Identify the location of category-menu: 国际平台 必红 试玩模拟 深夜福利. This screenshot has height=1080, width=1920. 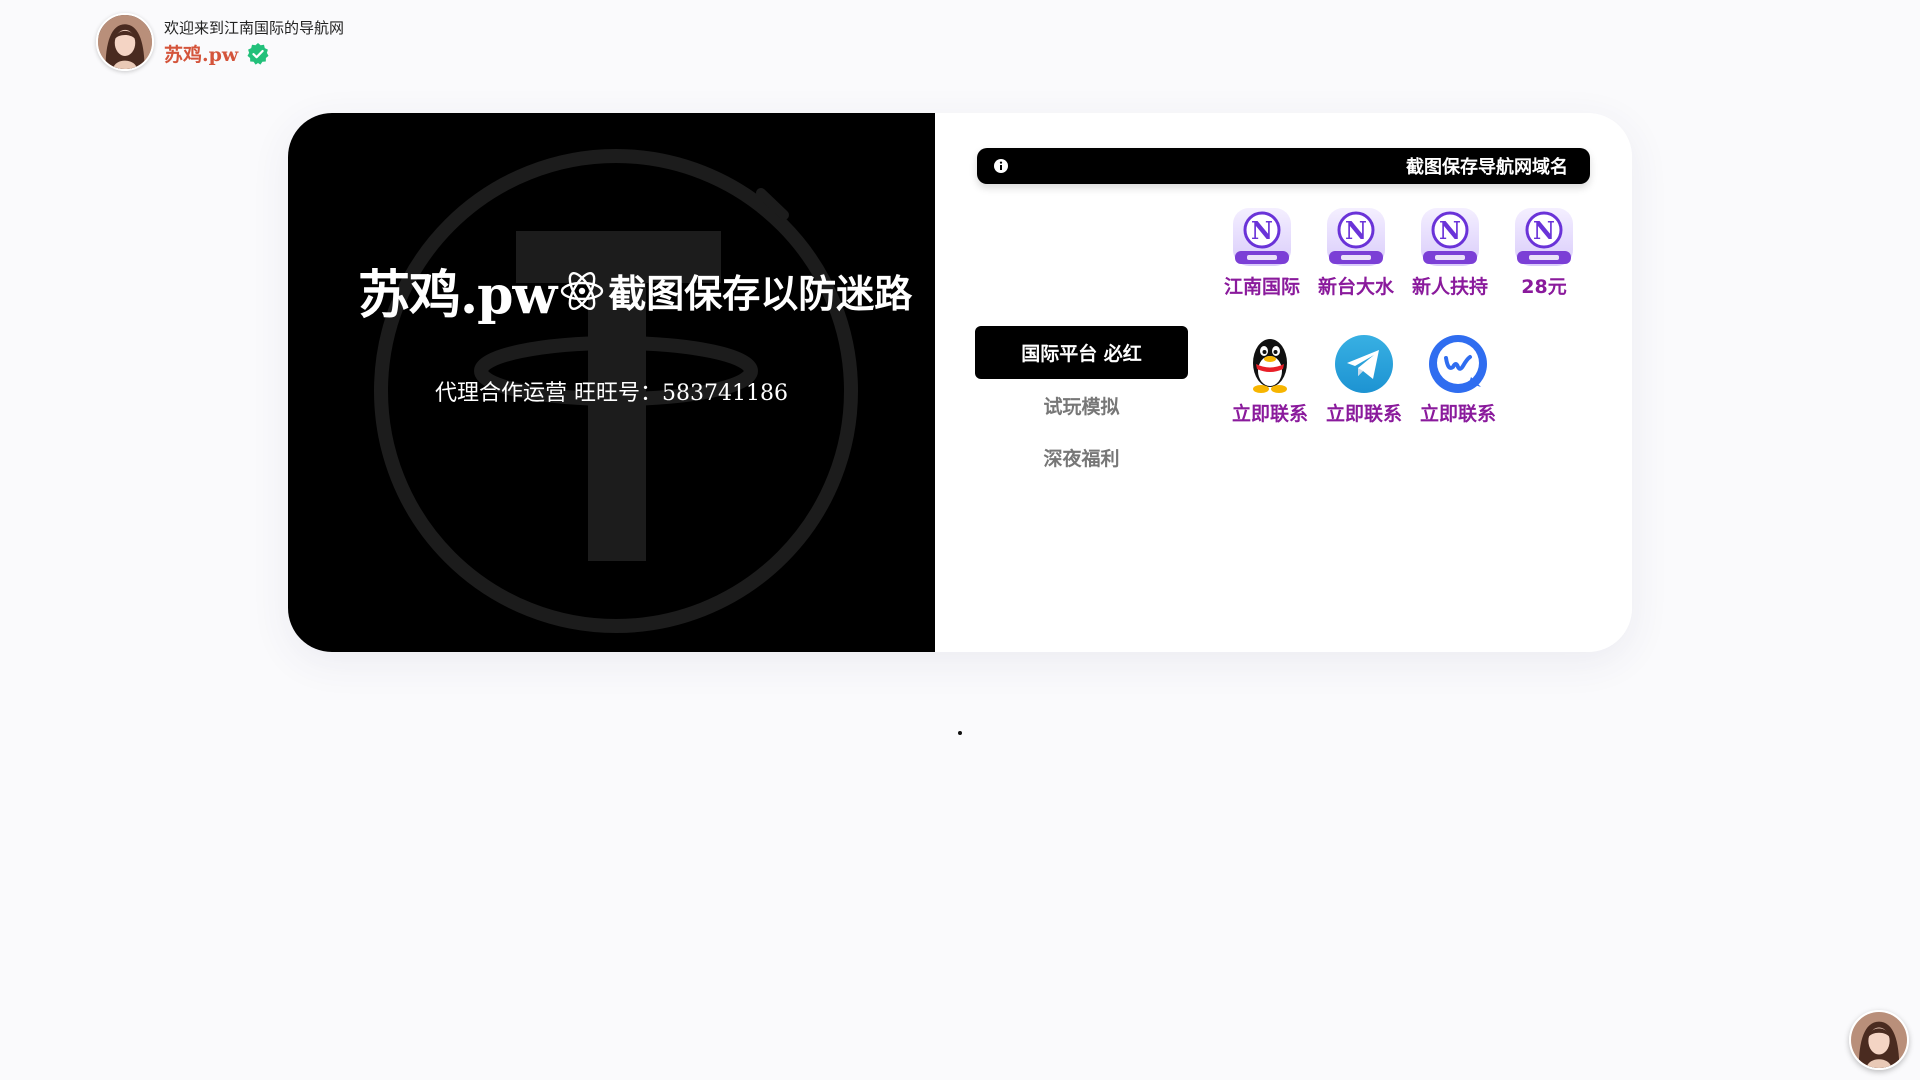
(1081, 404).